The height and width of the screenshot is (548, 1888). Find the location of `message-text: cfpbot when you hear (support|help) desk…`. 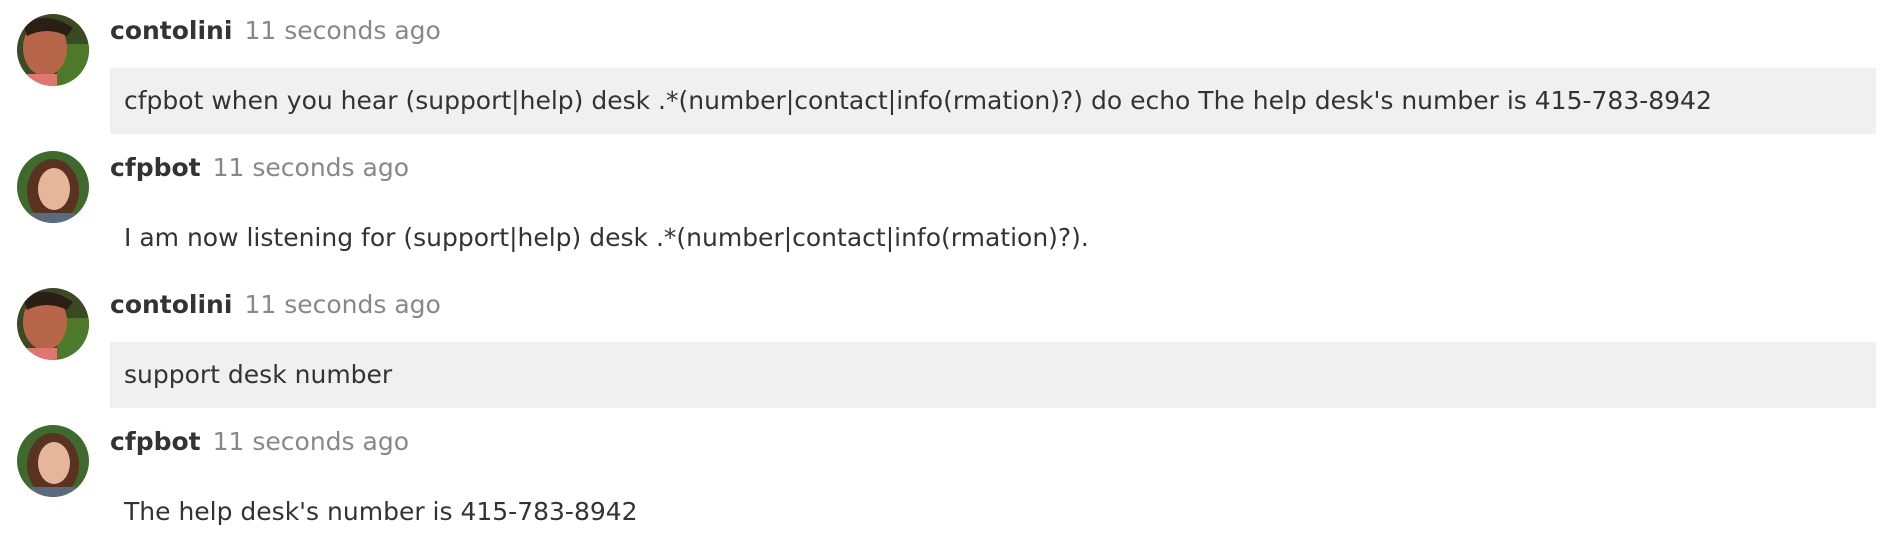

message-text: cfpbot when you hear (support|help) desk… is located at coordinates (993, 101).